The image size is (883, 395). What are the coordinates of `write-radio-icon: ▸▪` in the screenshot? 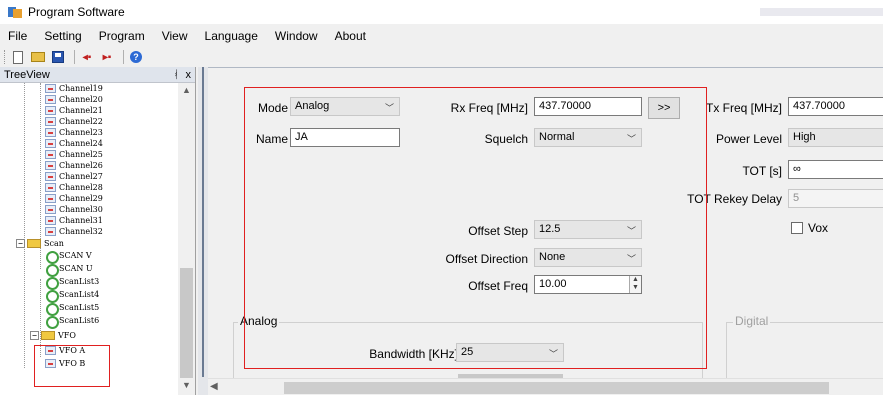 It's located at (107, 57).